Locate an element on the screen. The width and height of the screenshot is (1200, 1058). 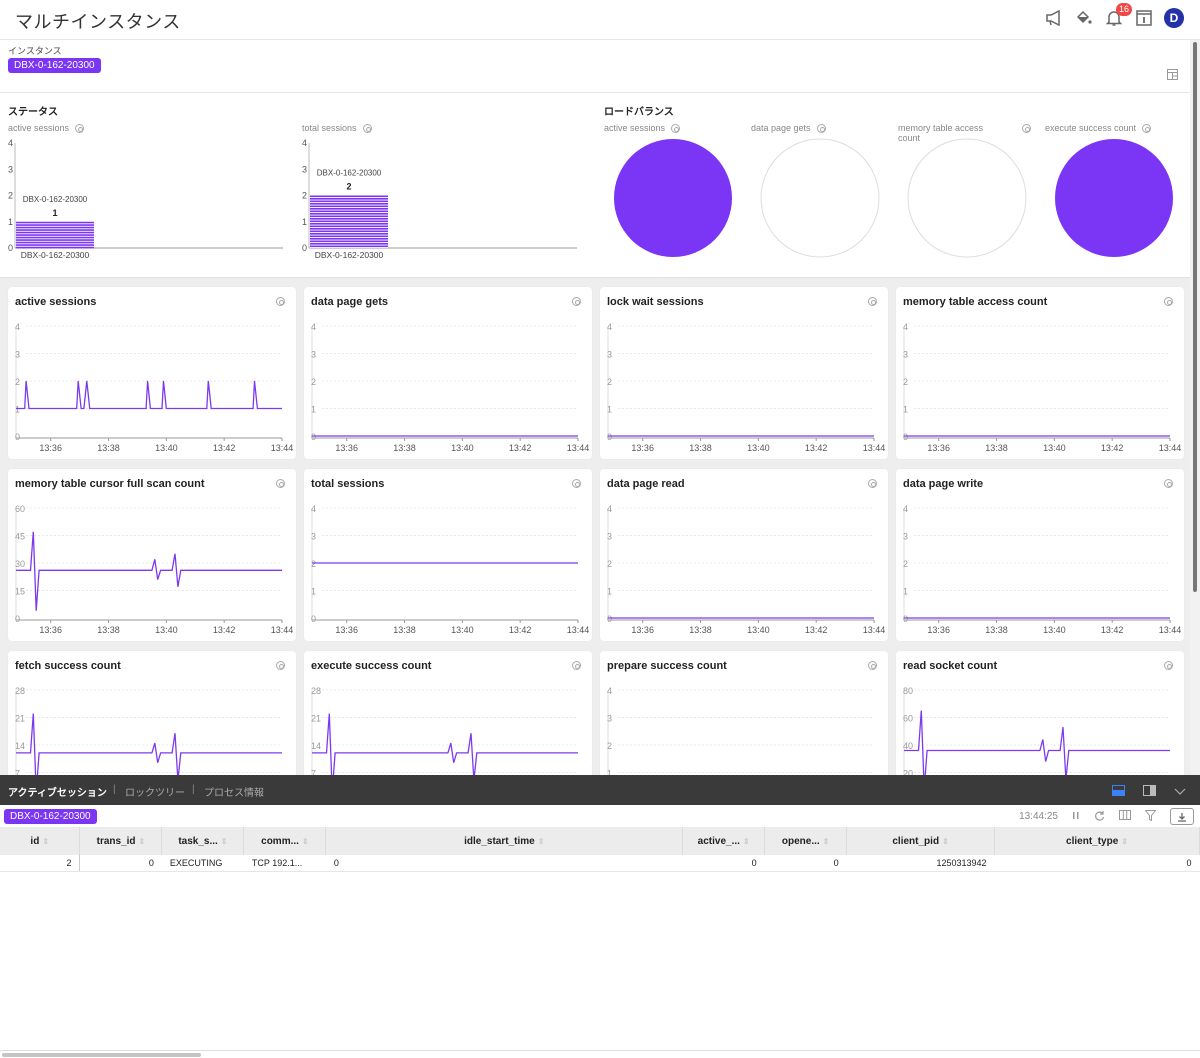
table-cell: 0 is located at coordinates (504, 863).